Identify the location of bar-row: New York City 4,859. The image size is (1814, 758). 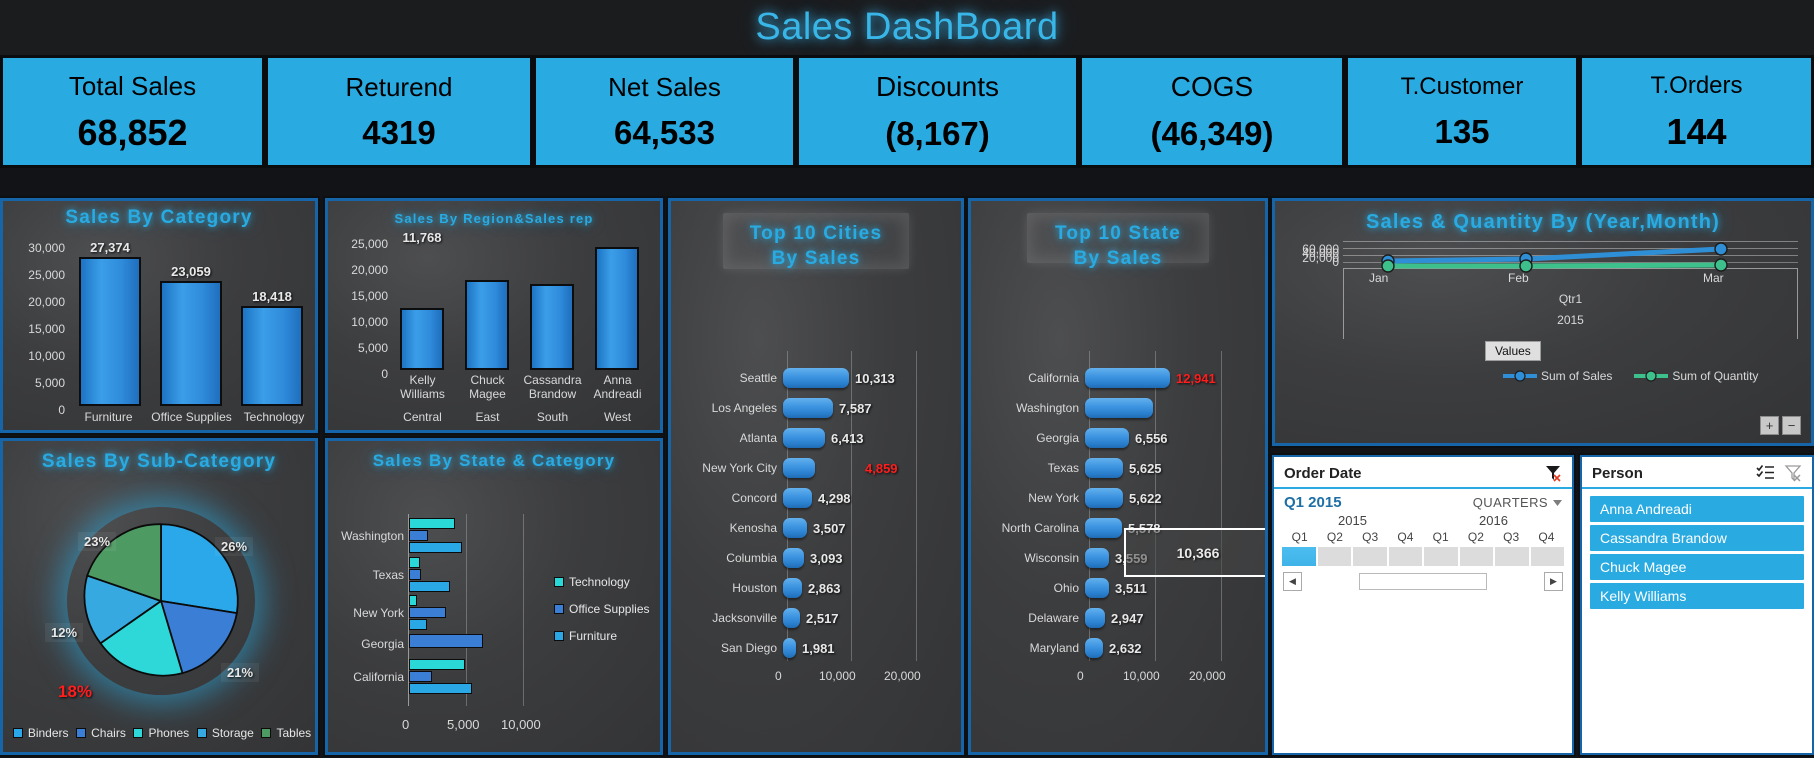
(816, 468).